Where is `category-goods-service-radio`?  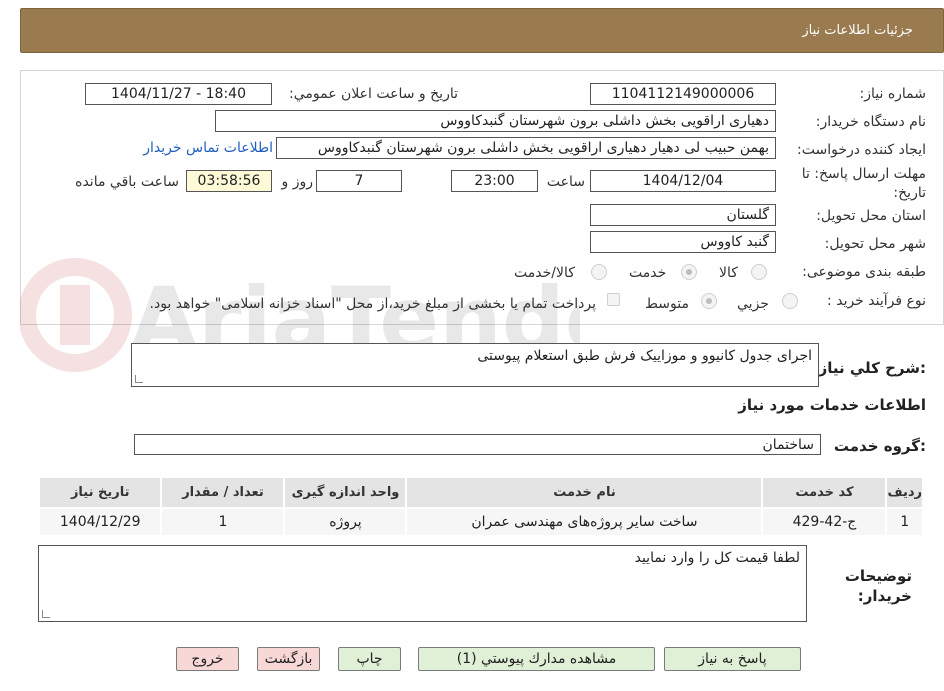 category-goods-service-radio is located at coordinates (599, 272).